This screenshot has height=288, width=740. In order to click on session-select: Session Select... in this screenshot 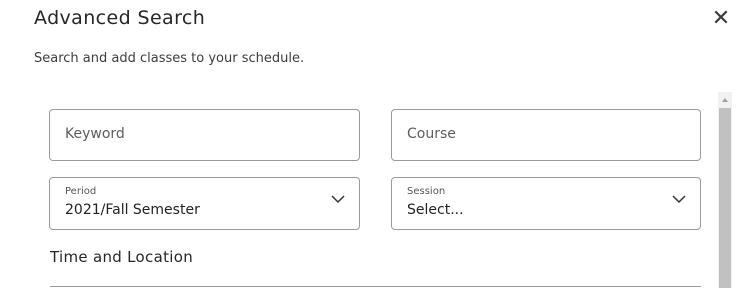, I will do `click(546, 203)`.